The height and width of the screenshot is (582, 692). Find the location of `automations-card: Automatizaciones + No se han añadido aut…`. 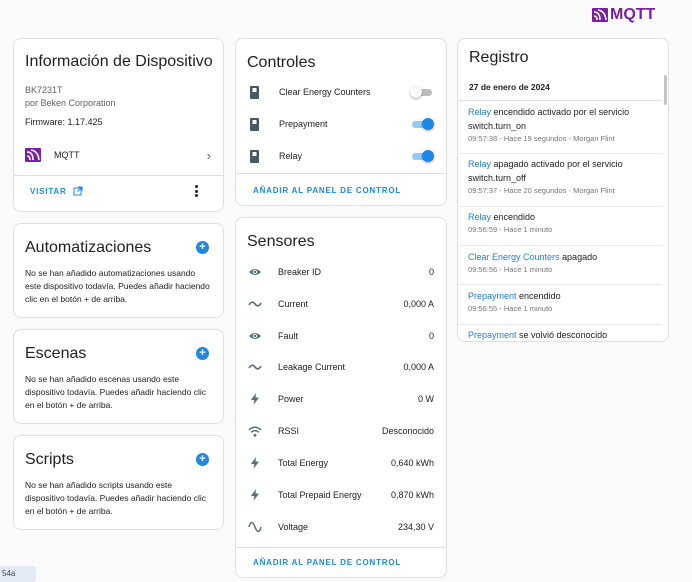

automations-card: Automatizaciones + No se han añadido aut… is located at coordinates (118, 270).